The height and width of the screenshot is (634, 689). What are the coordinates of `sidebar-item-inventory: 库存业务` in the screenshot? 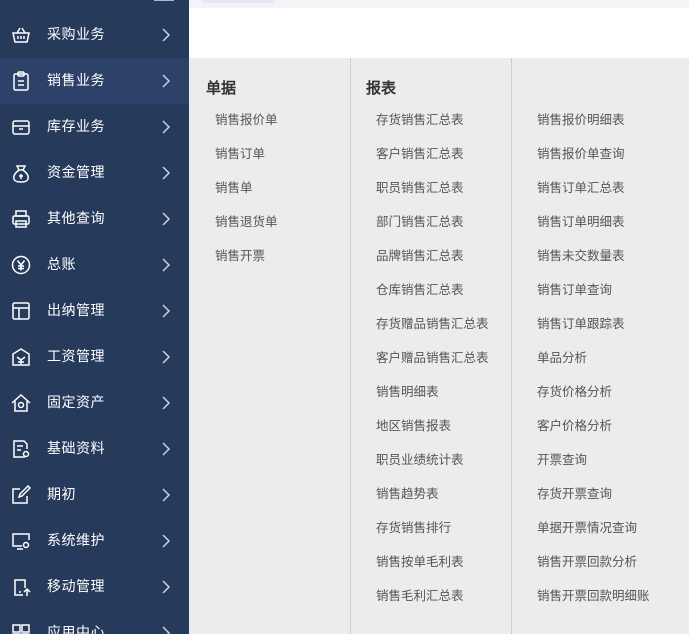 It's located at (94, 127).